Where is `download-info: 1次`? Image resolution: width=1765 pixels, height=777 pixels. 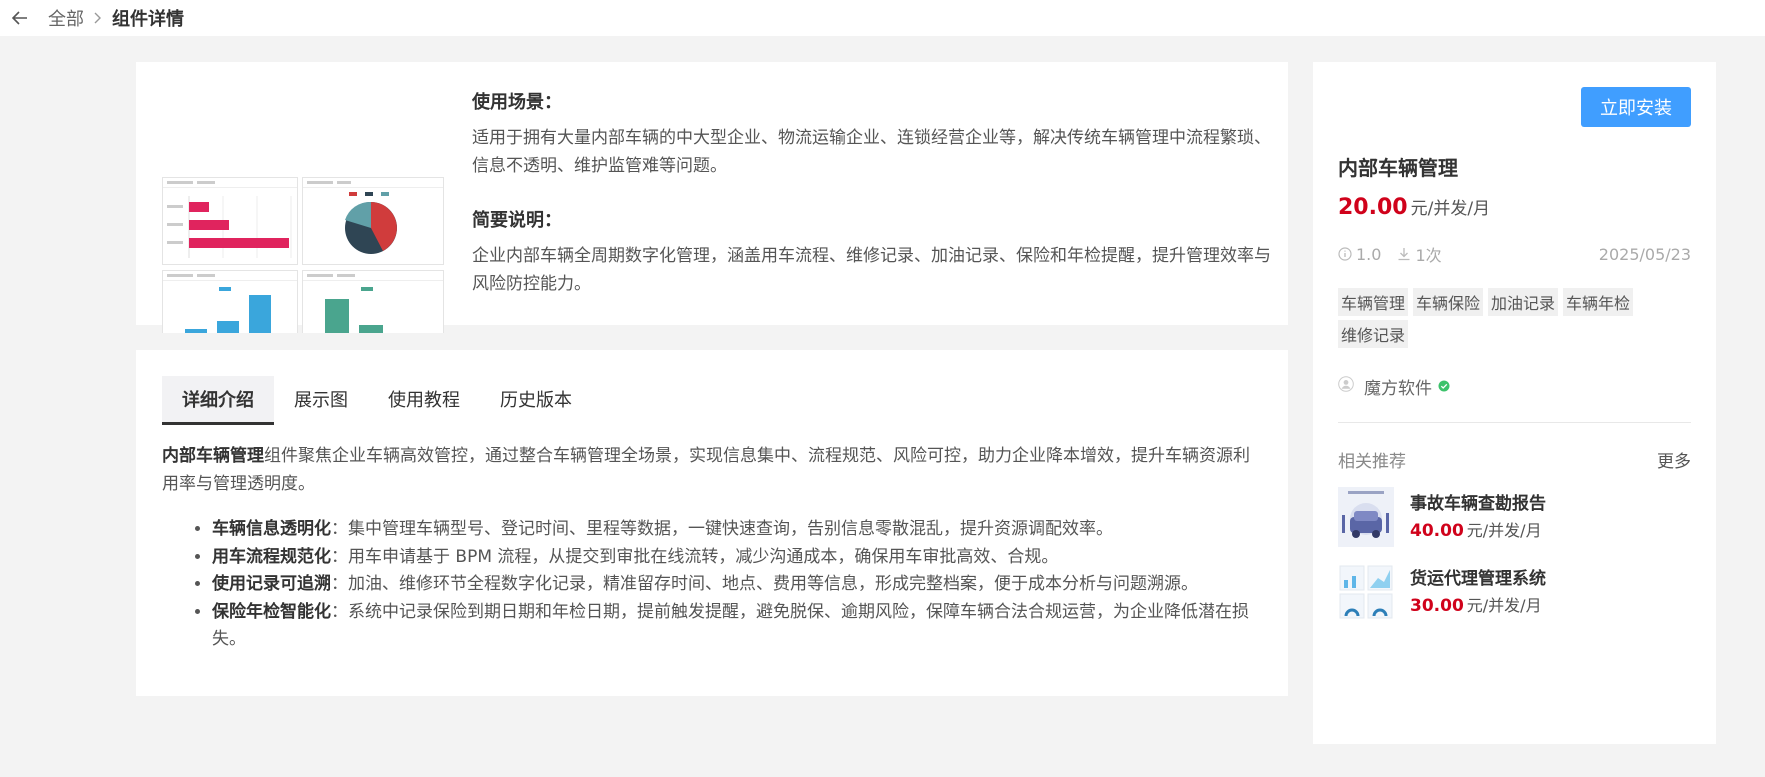
download-info: 1次 is located at coordinates (1419, 254).